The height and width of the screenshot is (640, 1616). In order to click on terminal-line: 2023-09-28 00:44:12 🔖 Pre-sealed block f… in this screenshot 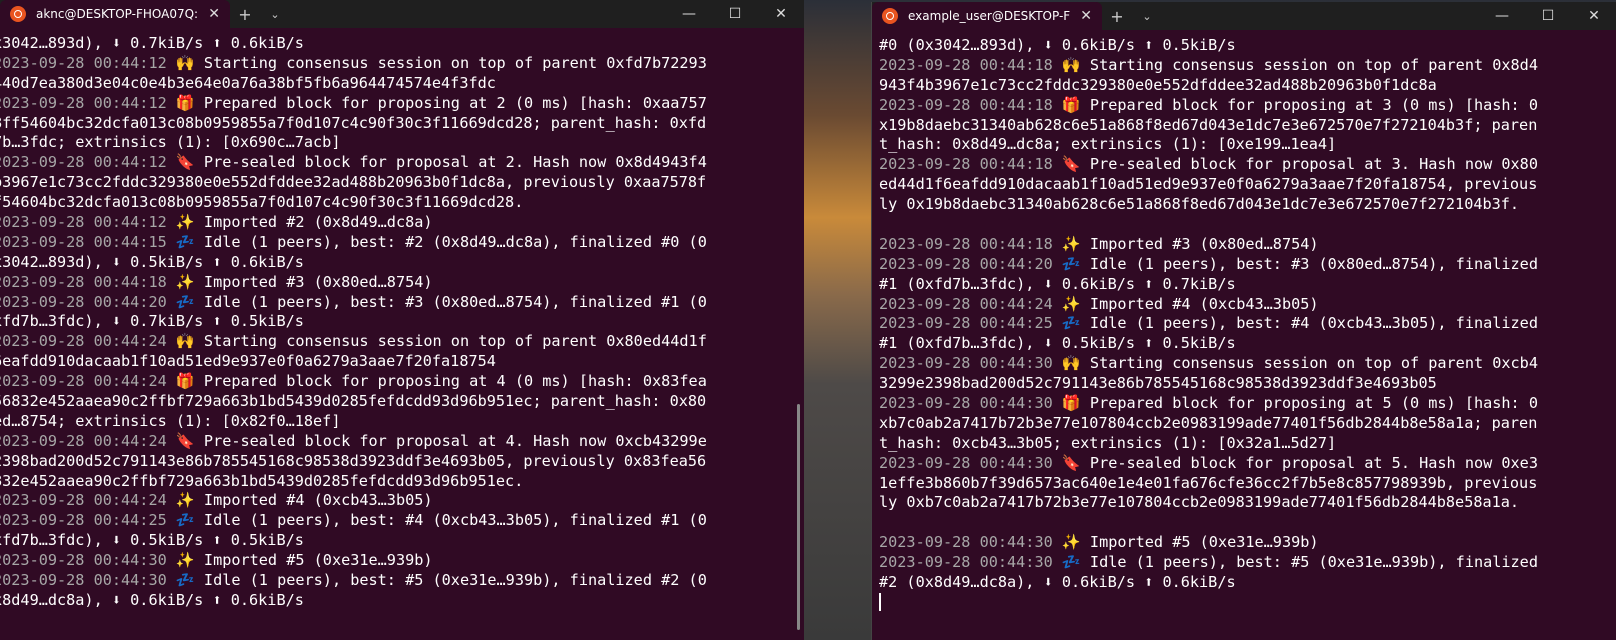, I will do `click(402, 163)`.